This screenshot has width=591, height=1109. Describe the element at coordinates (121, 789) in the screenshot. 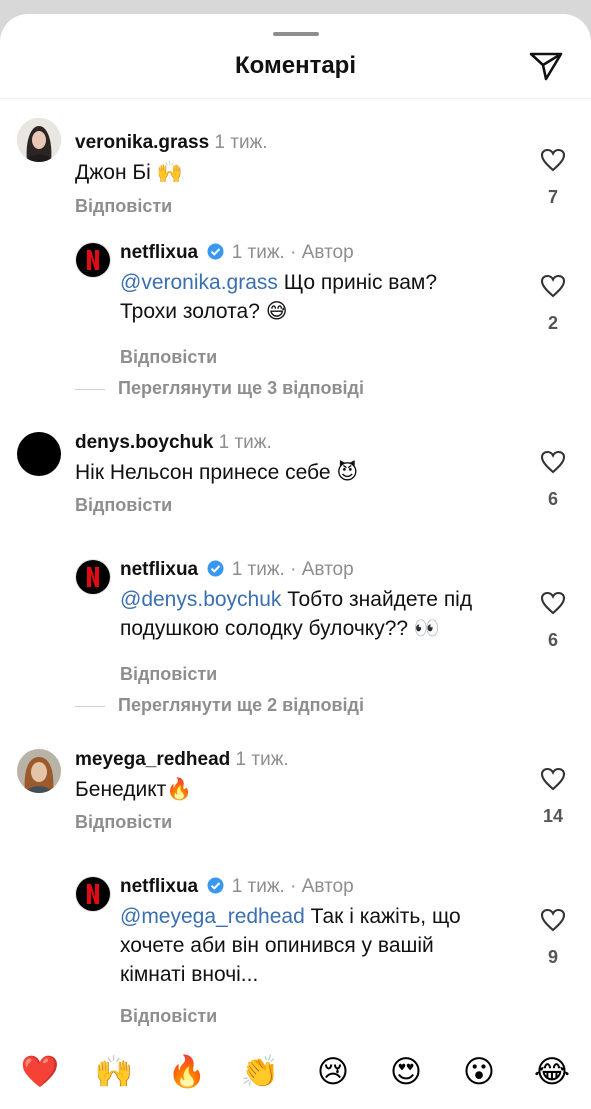

I see `comment-text: Бенедикт` at that location.